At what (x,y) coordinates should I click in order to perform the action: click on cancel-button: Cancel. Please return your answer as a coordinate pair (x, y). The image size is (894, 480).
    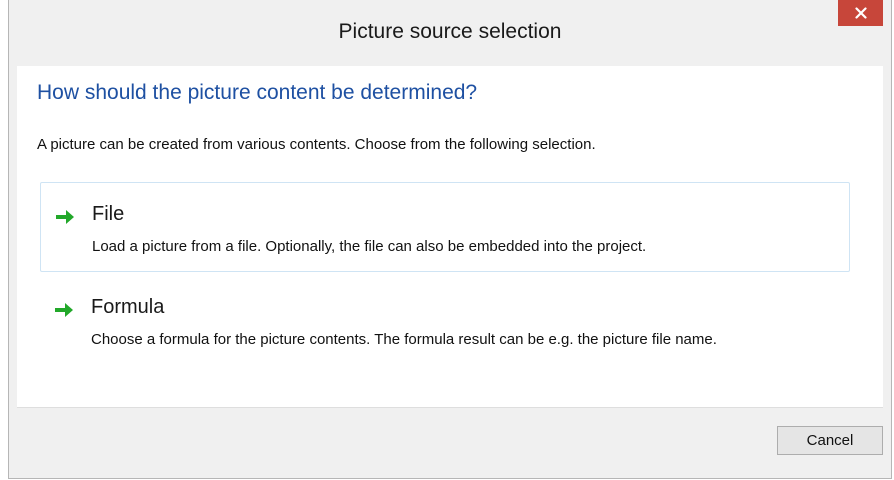
    Looking at the image, I should click on (830, 440).